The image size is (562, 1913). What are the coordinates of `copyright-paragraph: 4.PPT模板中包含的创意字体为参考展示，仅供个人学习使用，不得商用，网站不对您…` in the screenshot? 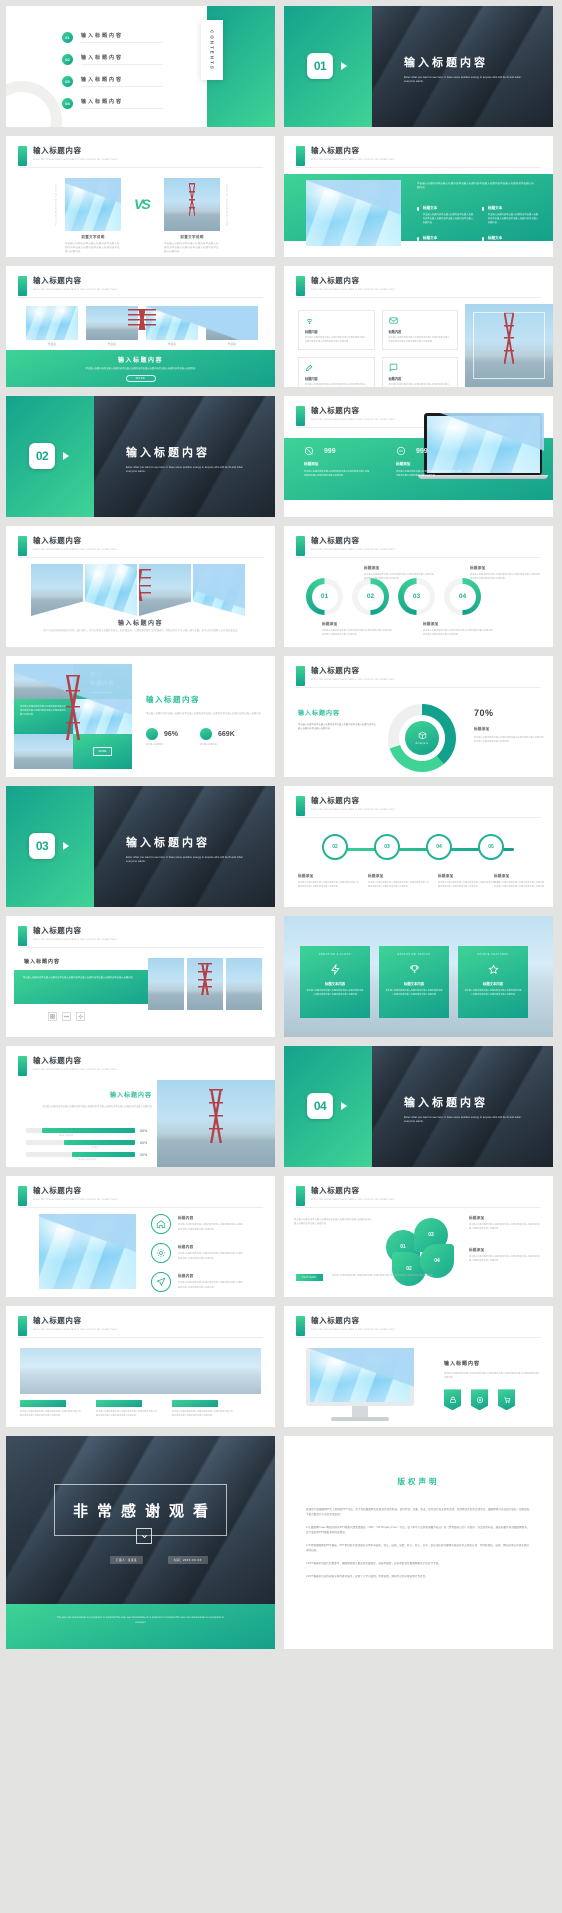 It's located at (367, 1576).